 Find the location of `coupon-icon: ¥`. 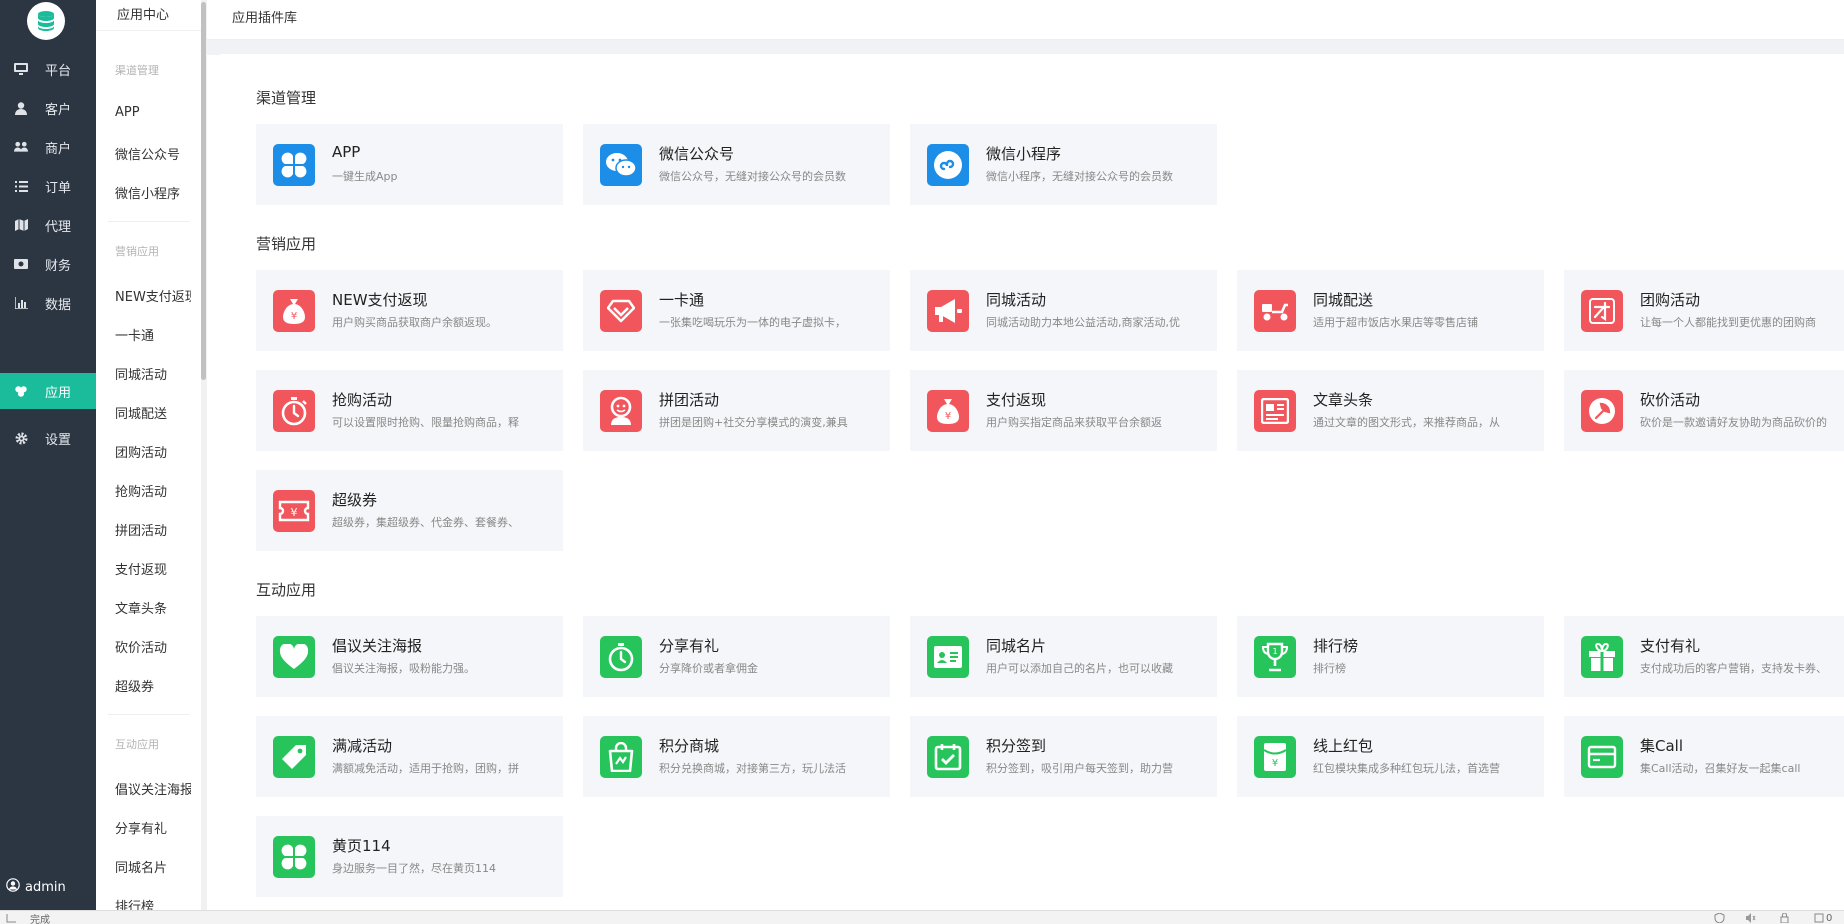

coupon-icon: ¥ is located at coordinates (294, 511).